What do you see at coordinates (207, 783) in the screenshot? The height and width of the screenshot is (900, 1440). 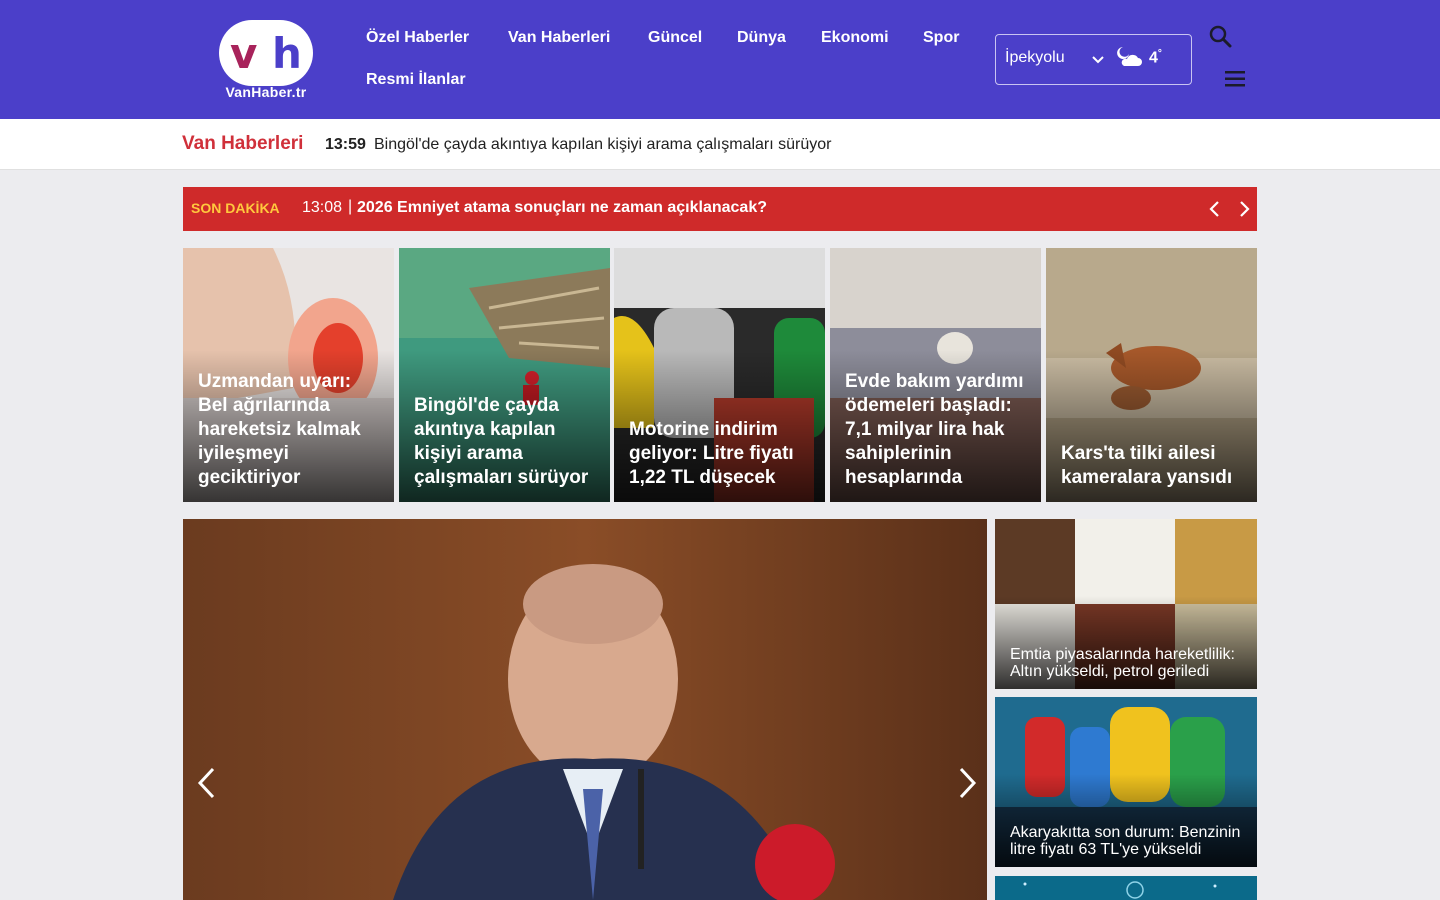 I see `slider-prev-icon` at bounding box center [207, 783].